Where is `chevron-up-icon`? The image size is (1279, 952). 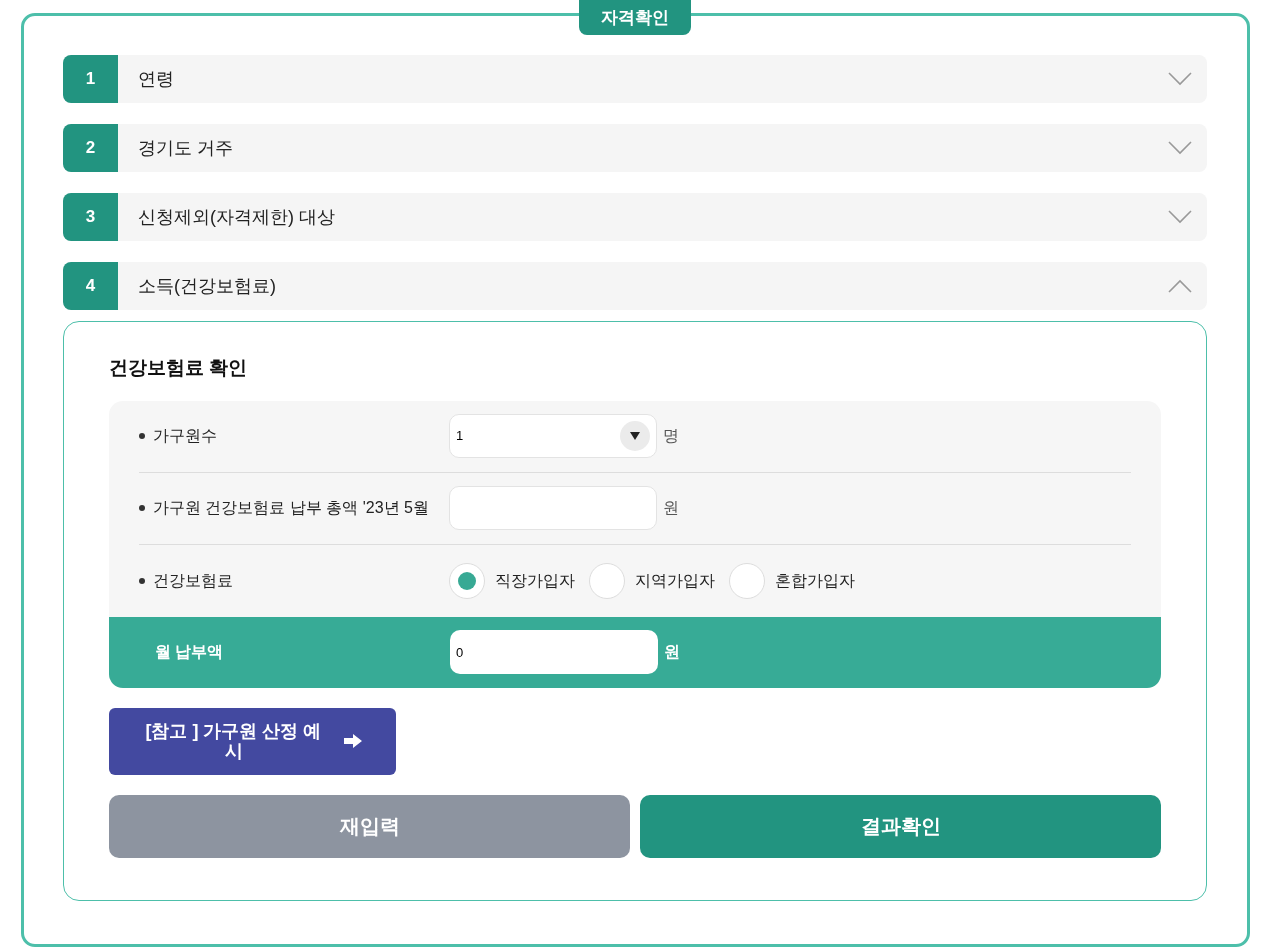
chevron-up-icon is located at coordinates (1180, 286).